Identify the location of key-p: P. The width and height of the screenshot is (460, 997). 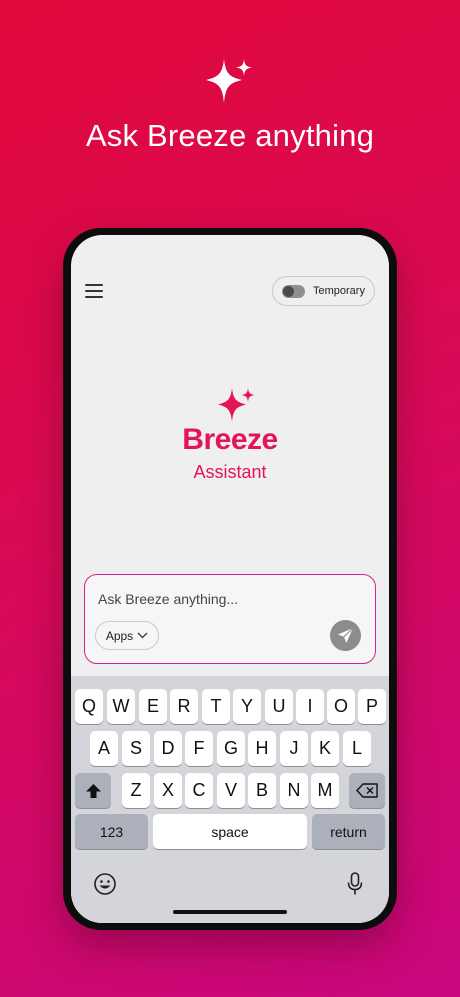
(372, 706).